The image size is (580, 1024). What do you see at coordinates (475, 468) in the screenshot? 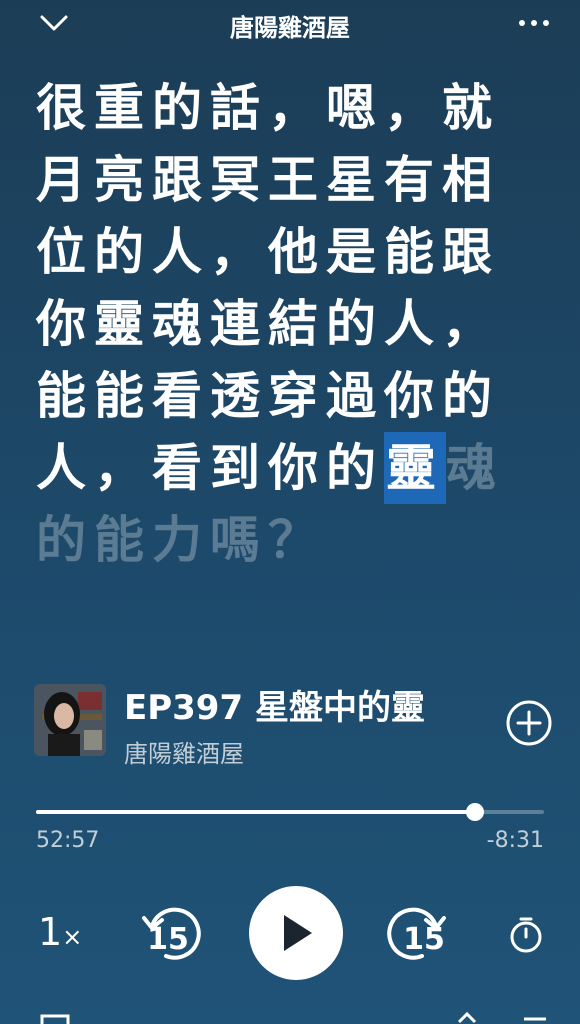
I see `transcript-upcoming-text: 魂` at bounding box center [475, 468].